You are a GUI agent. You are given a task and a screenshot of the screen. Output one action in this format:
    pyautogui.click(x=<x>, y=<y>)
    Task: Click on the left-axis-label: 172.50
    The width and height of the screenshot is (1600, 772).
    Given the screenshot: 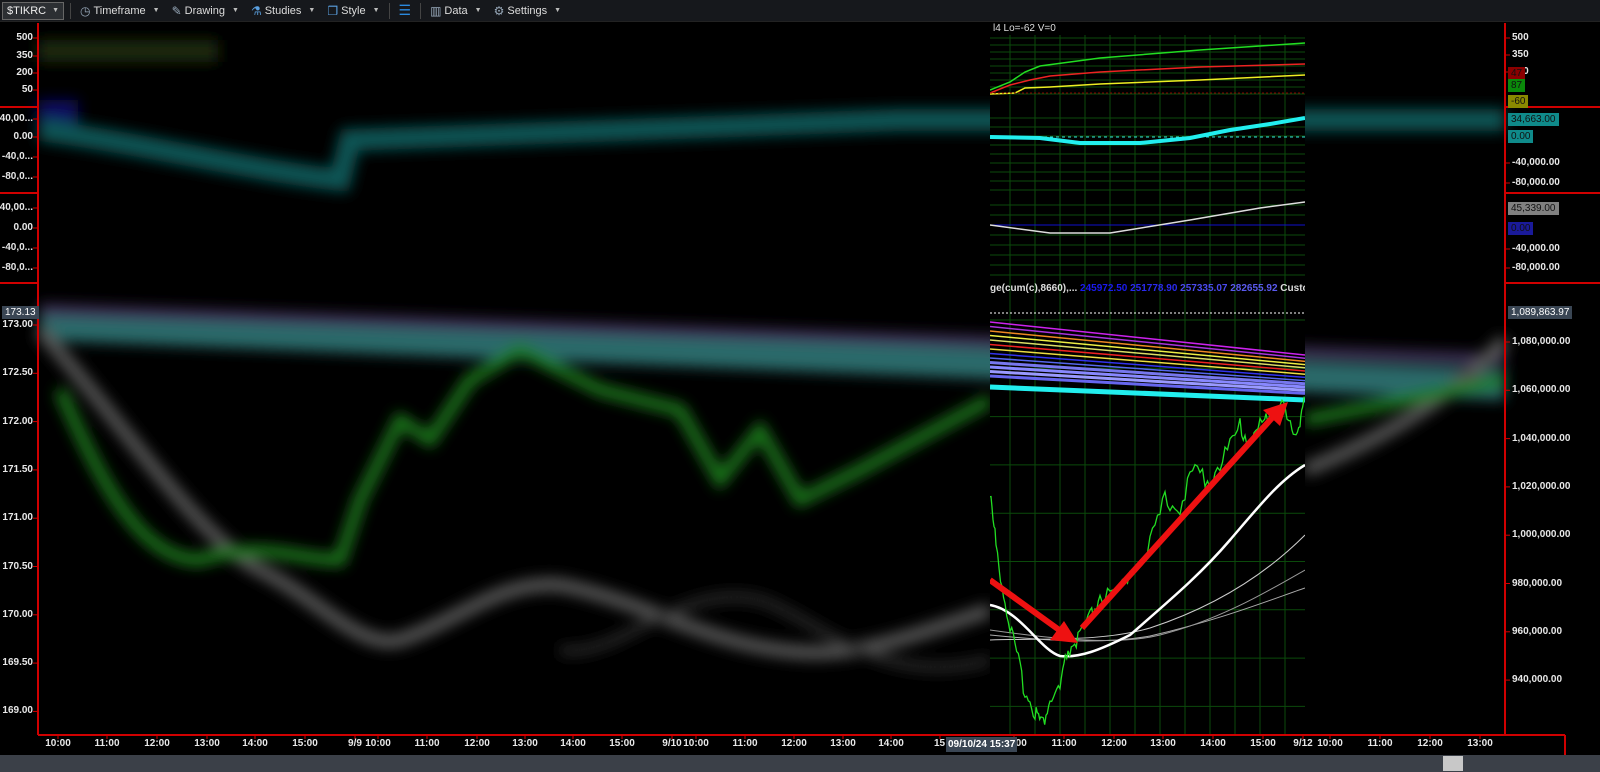 What is the action you would take?
    pyautogui.click(x=17, y=373)
    